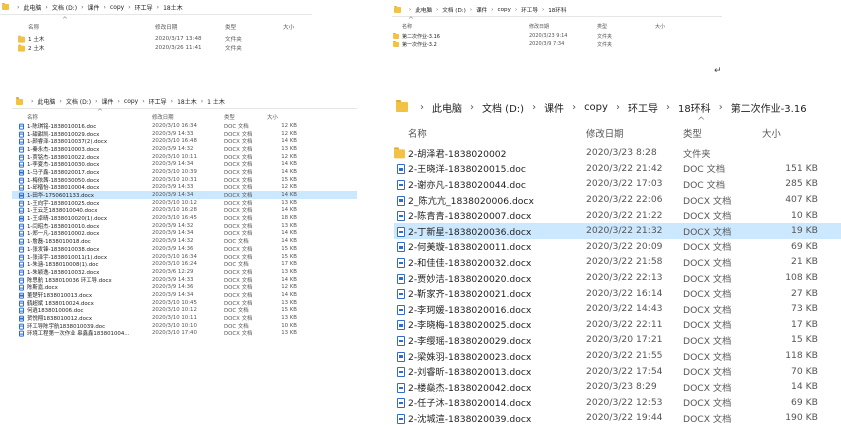 The height and width of the screenshot is (425, 841). I want to click on file-row: 陈斯嘉.docx 2020/3/9 14:36 DOCX 文档 12 KB, so click(184, 287).